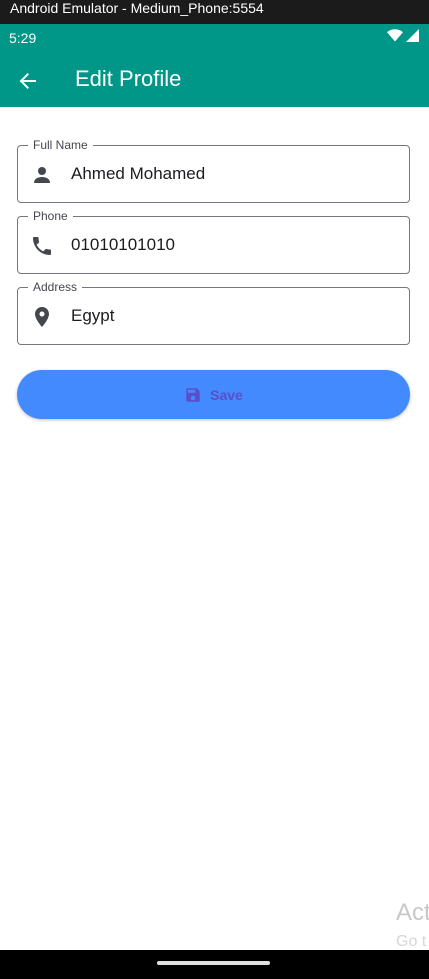  What do you see at coordinates (213, 312) in the screenshot?
I see `address-field: Address Egypt` at bounding box center [213, 312].